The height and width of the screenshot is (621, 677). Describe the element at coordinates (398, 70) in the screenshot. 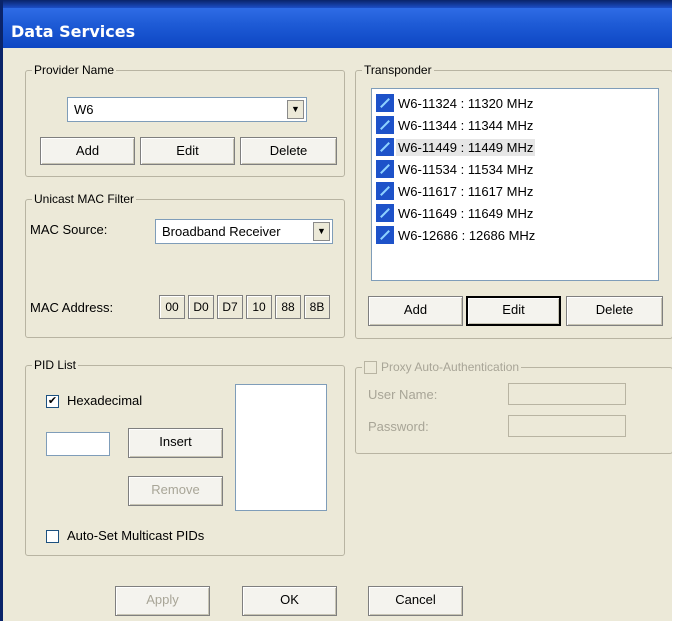

I see `transponder-legend: Transponder` at that location.